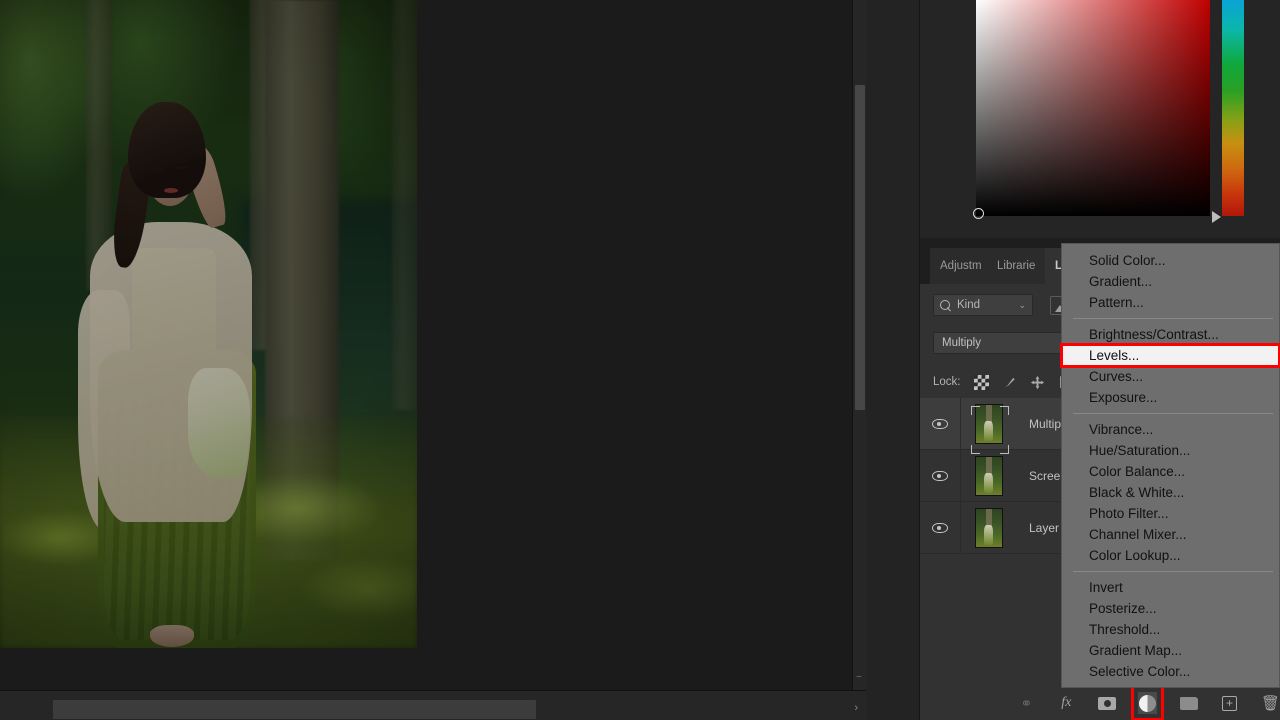  Describe the element at coordinates (1216, 217) in the screenshot. I see `hue-slider-marker-icon` at that location.